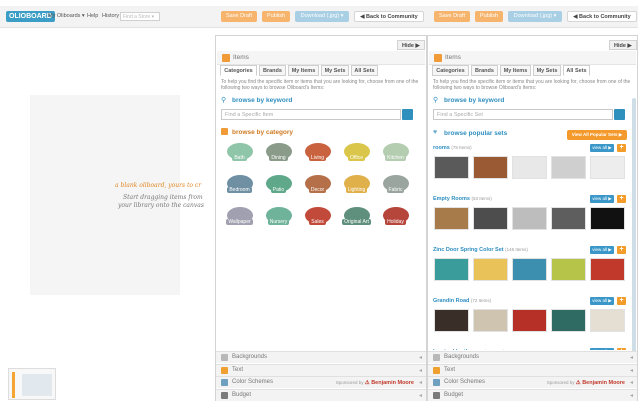 This screenshot has height=403, width=638. What do you see at coordinates (13, 385) in the screenshot?
I see `zoom-slider` at bounding box center [13, 385].